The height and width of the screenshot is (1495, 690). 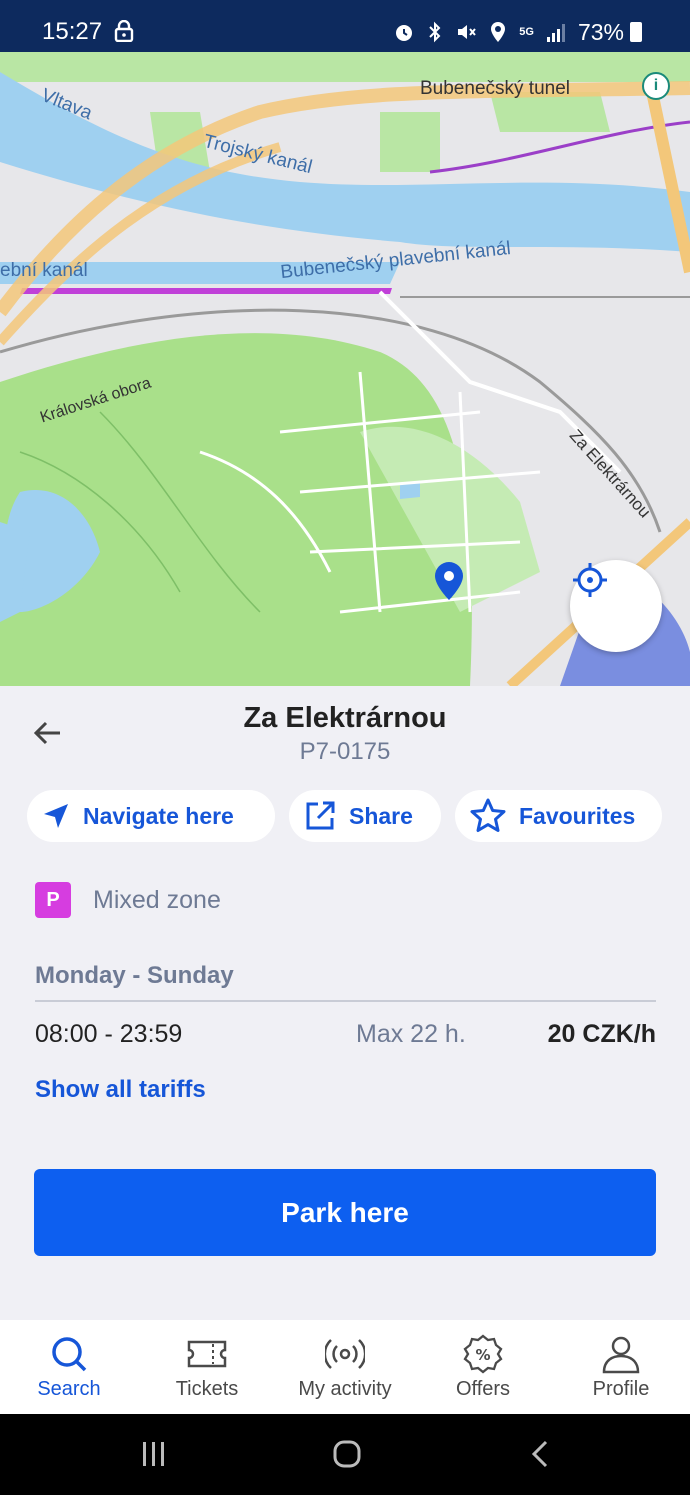 I want to click on favourites-button: Favourites, so click(x=558, y=816).